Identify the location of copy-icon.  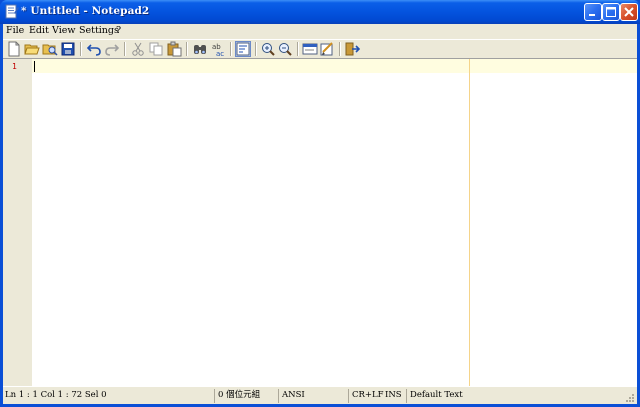
(156, 49).